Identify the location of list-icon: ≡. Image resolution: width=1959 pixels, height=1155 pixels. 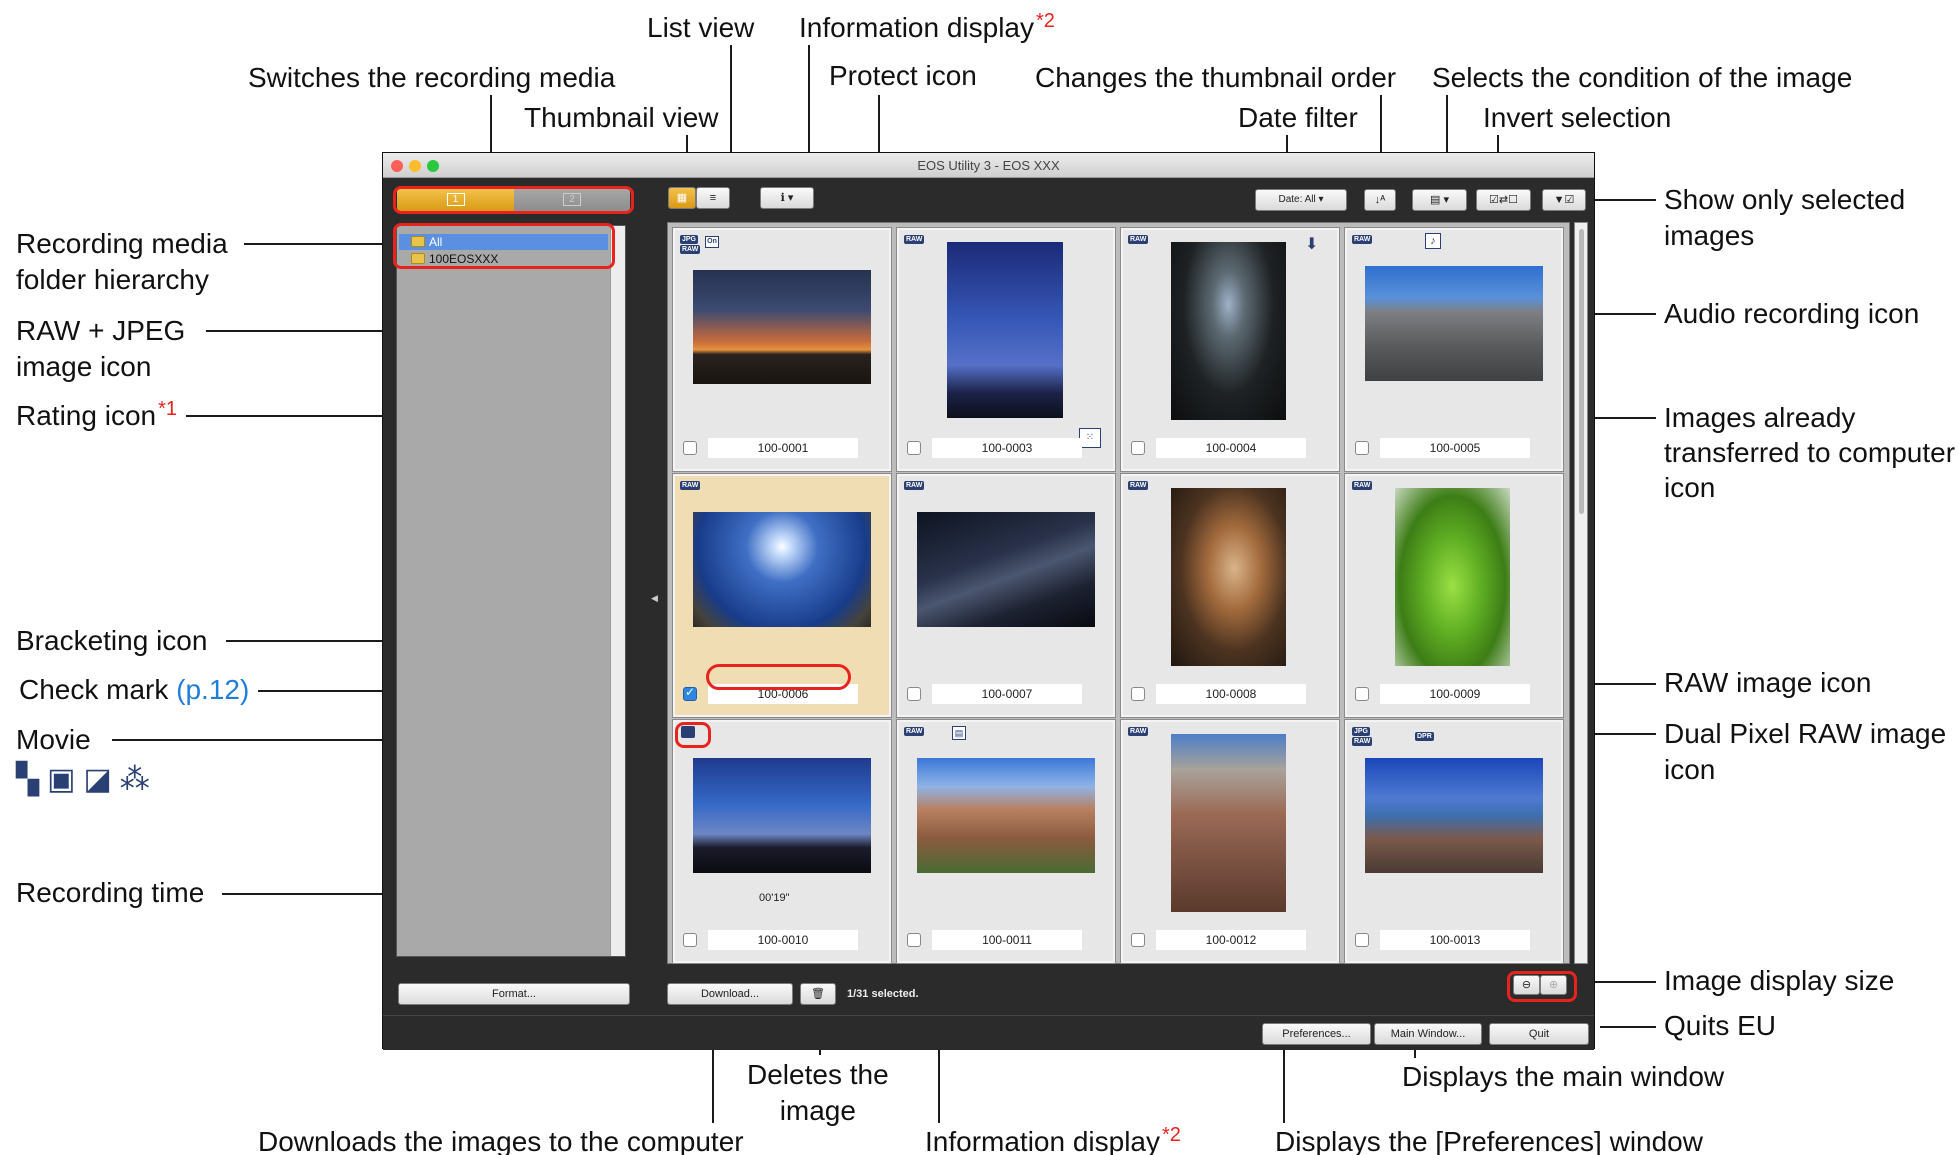
(713, 198).